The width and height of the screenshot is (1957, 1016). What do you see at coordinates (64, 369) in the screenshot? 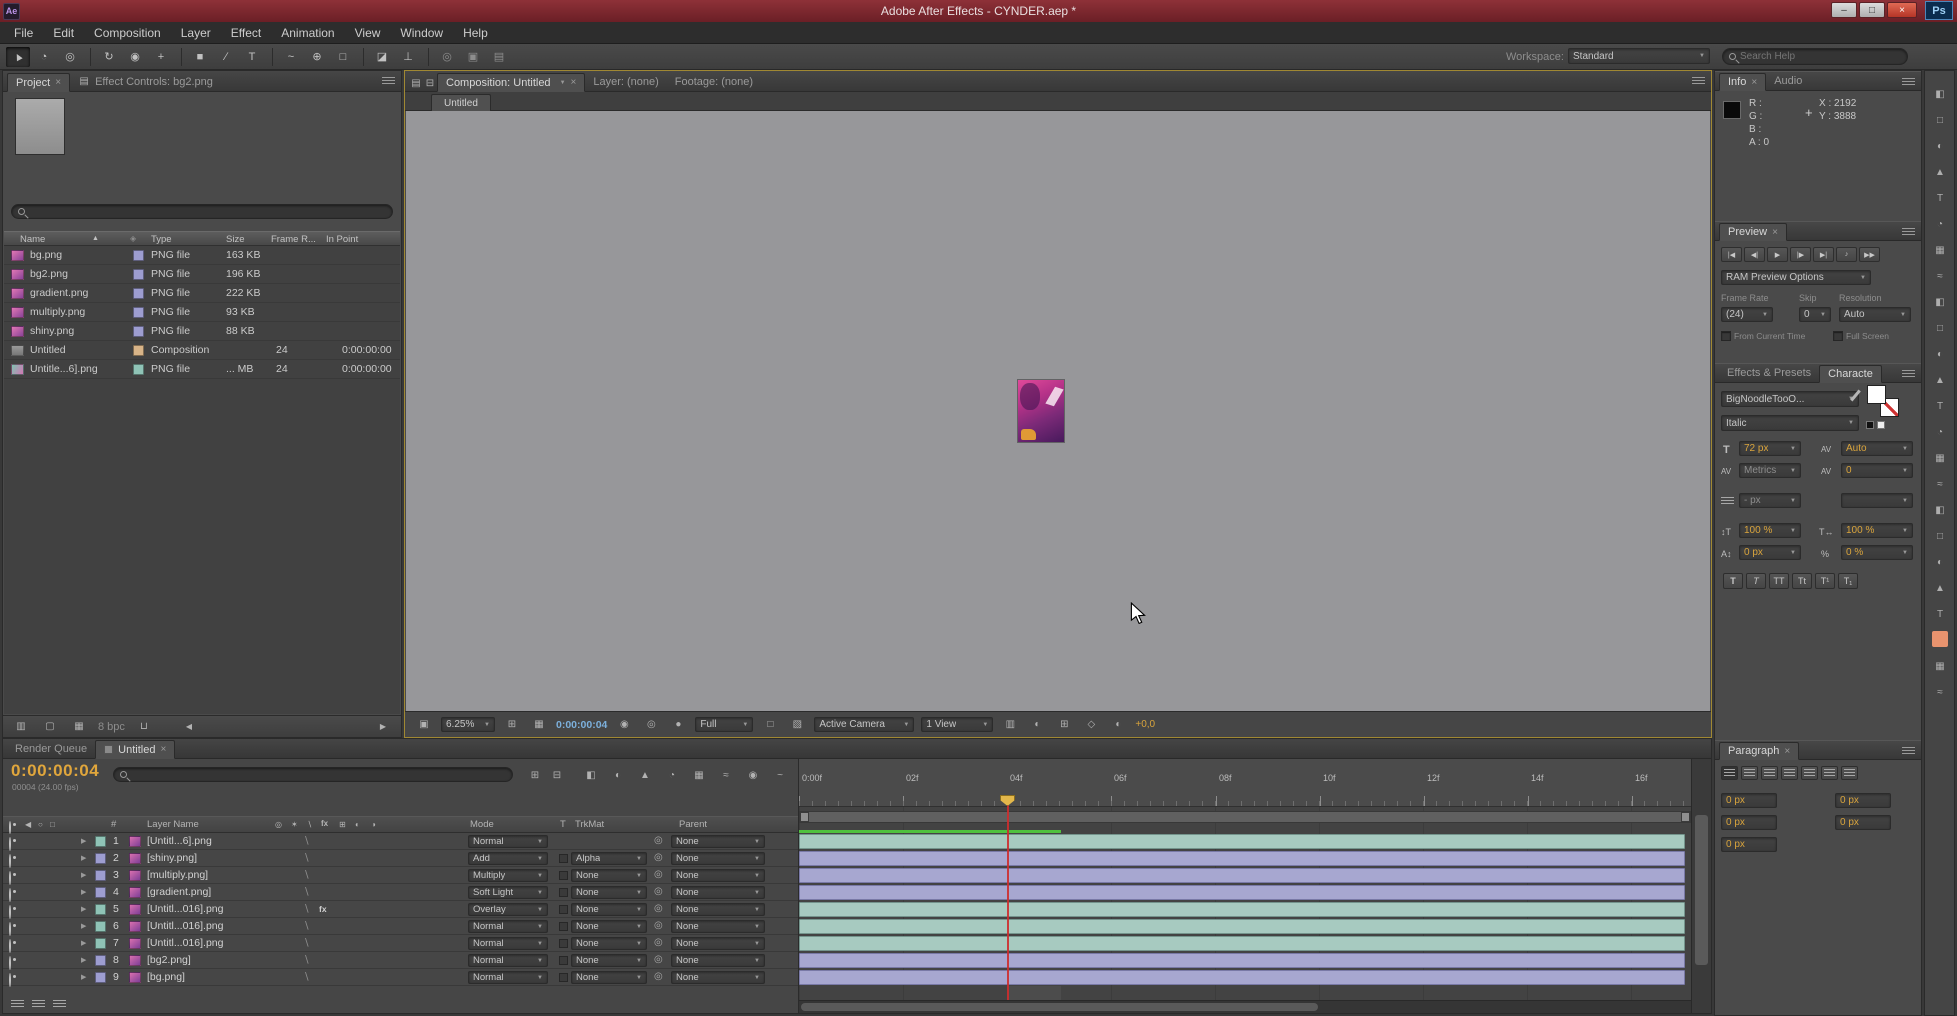
I see `project-item-name: Untitle...6].png` at bounding box center [64, 369].